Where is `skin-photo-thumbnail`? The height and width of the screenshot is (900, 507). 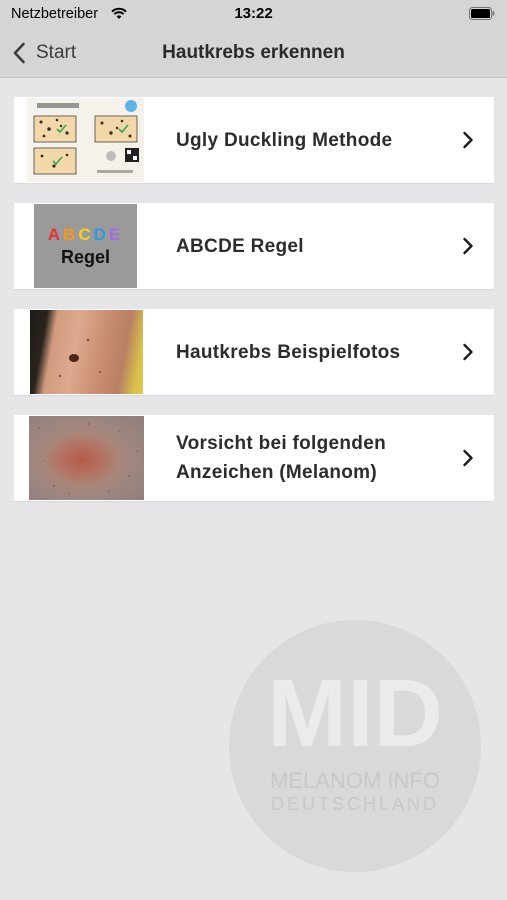 skin-photo-thumbnail is located at coordinates (86, 352).